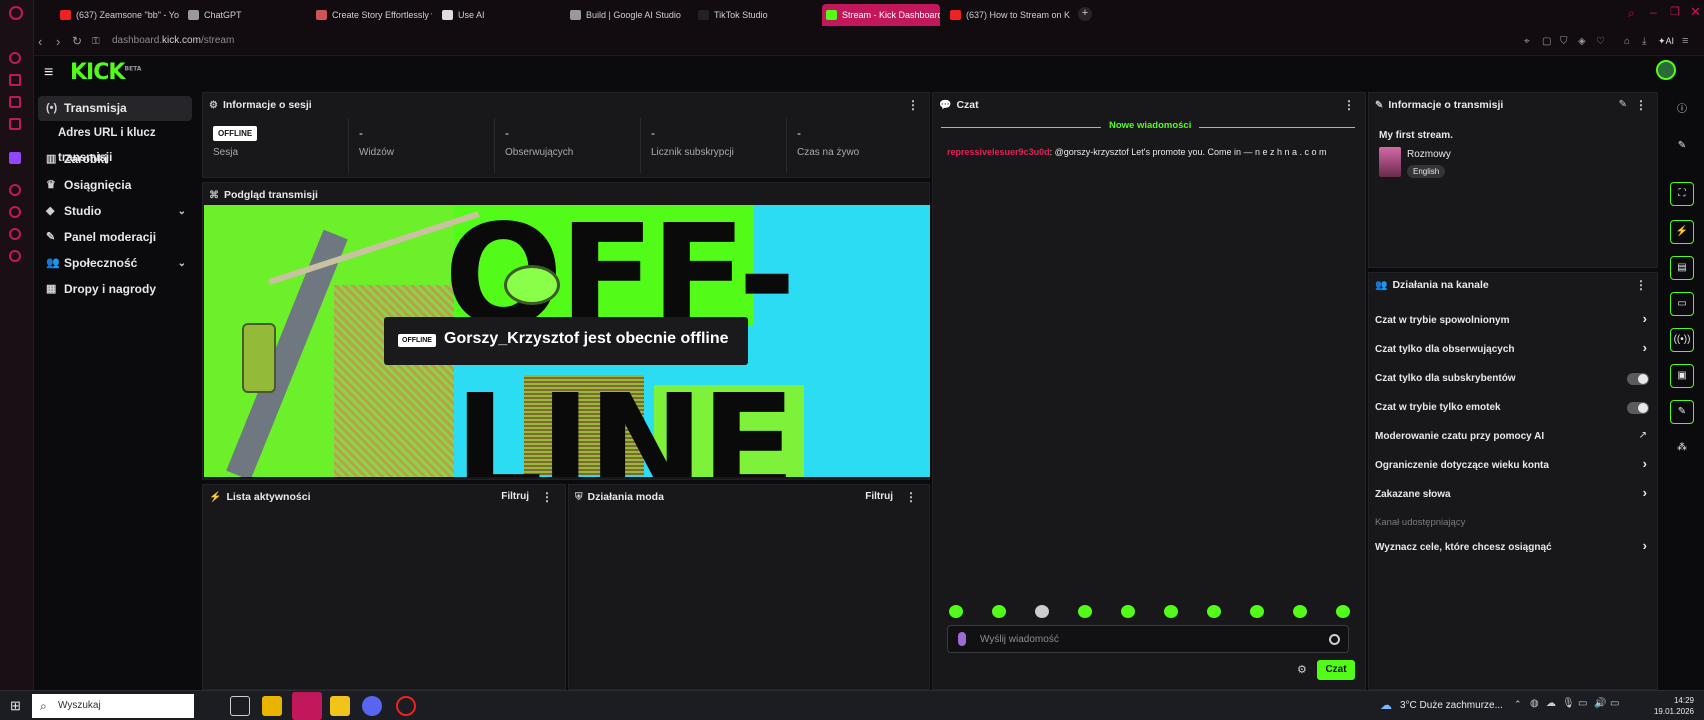  What do you see at coordinates (115, 159) in the screenshot?
I see `sidebar-item-zarobki: ▥ Zarobki` at bounding box center [115, 159].